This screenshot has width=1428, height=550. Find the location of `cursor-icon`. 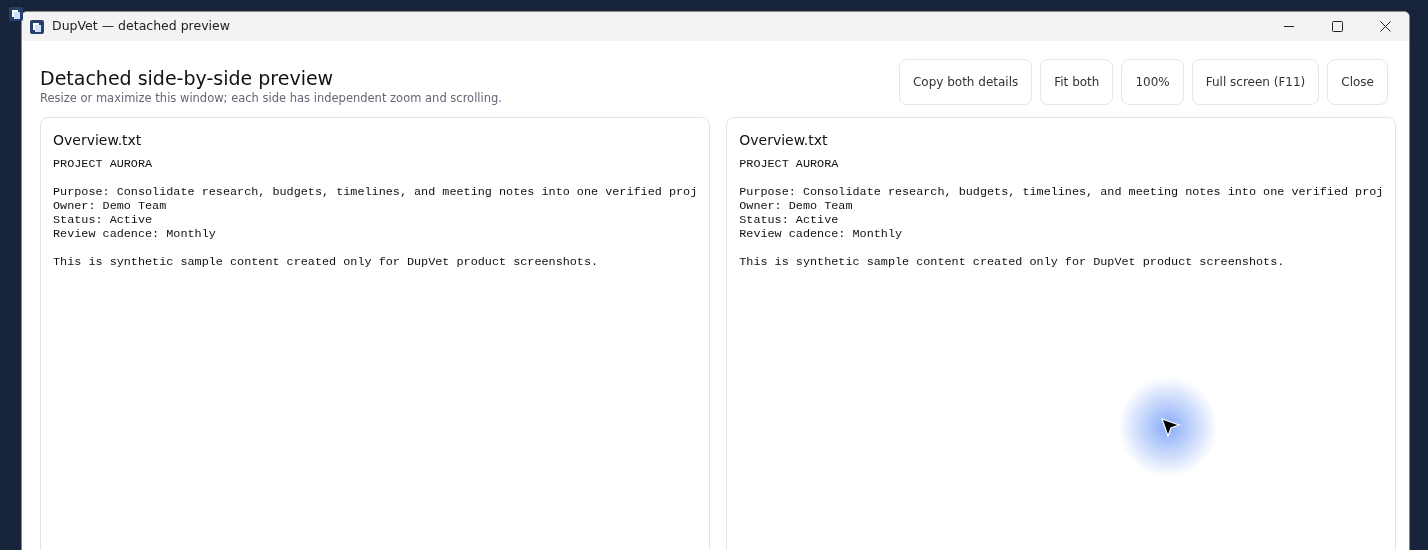

cursor-icon is located at coordinates (1168, 427).